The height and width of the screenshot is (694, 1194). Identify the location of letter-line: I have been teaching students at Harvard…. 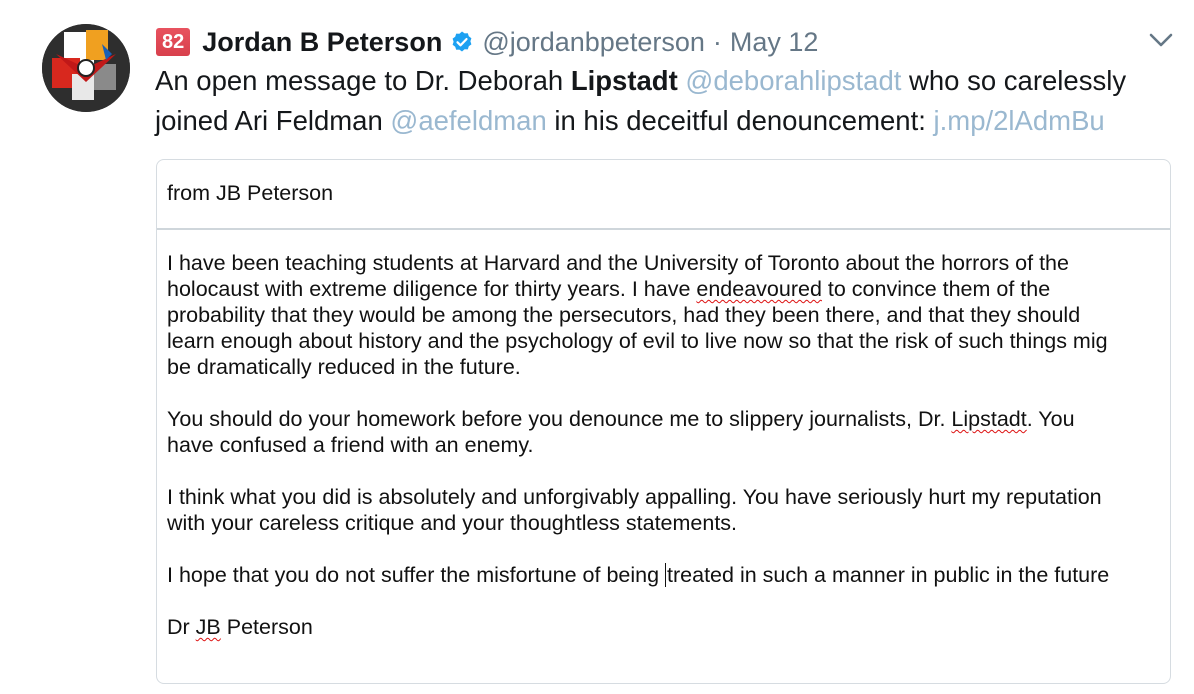
(618, 263).